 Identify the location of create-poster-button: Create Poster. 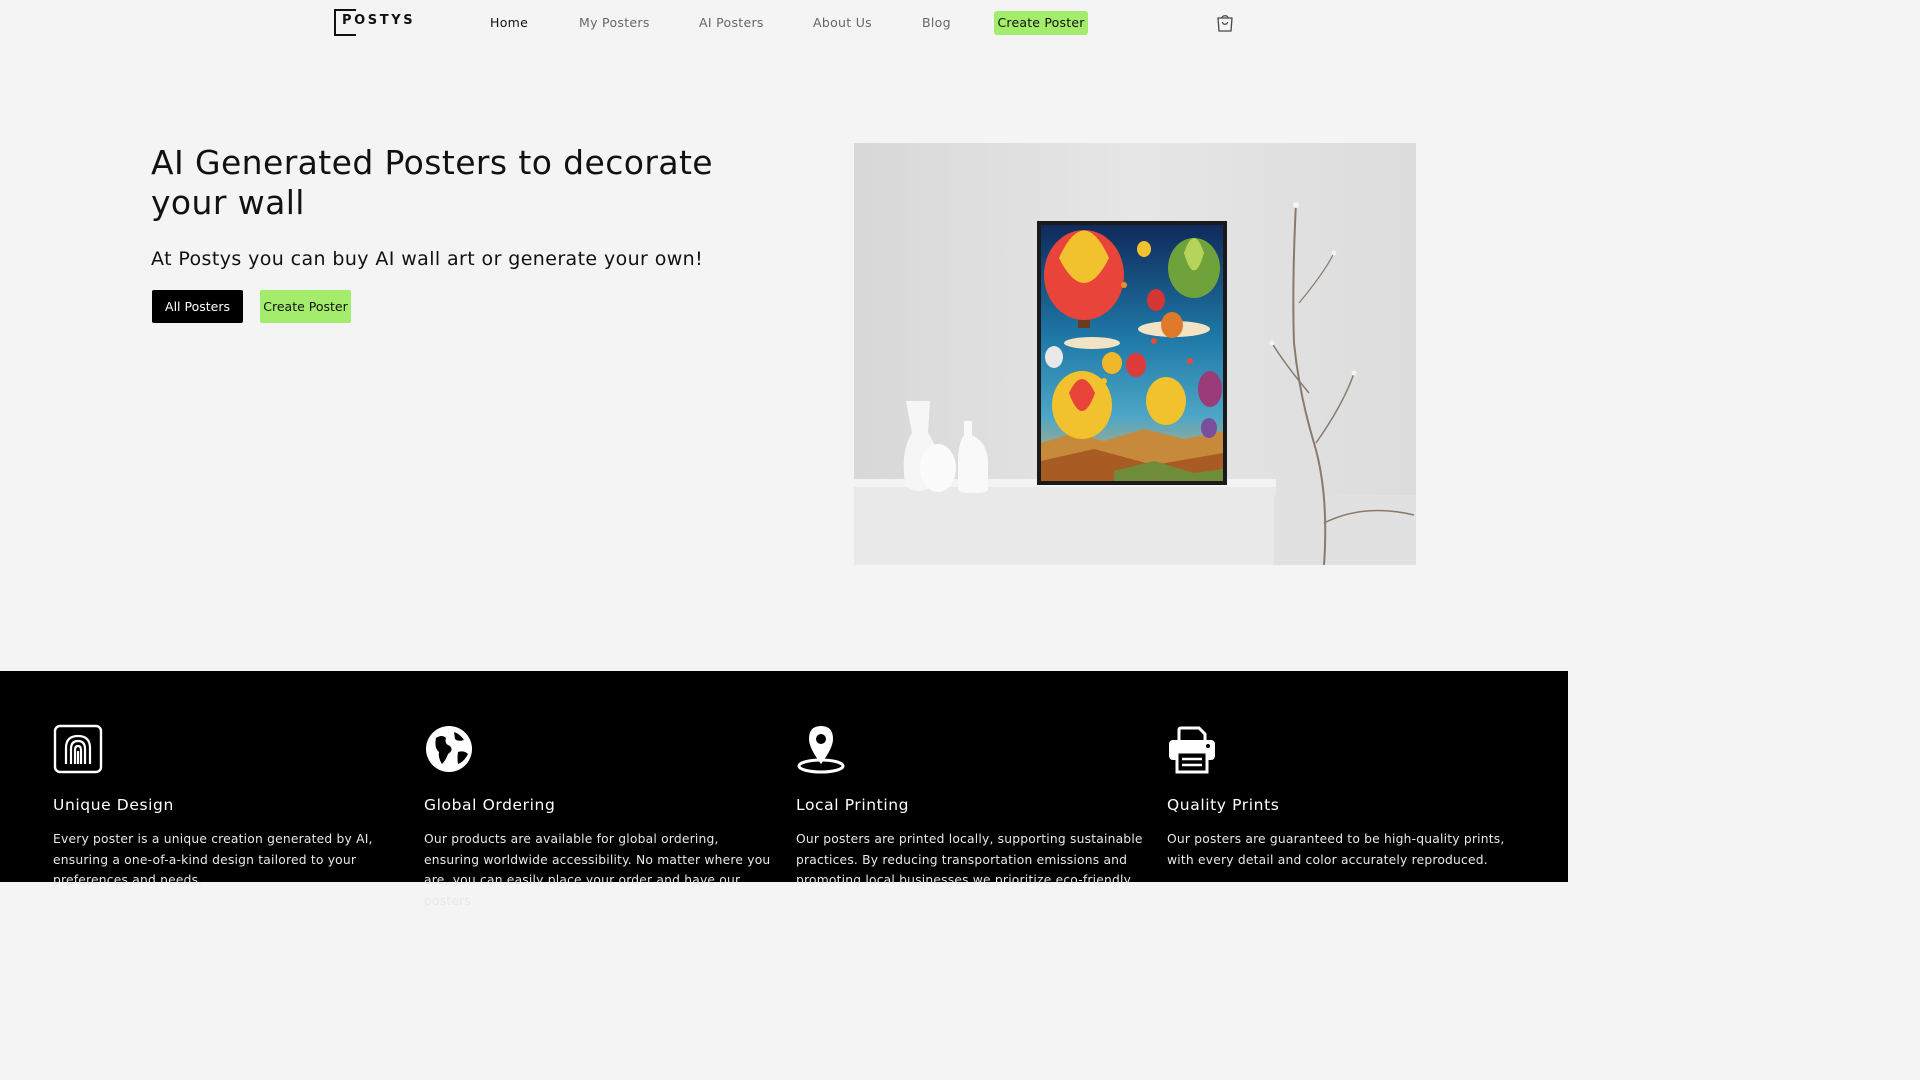
(305, 306).